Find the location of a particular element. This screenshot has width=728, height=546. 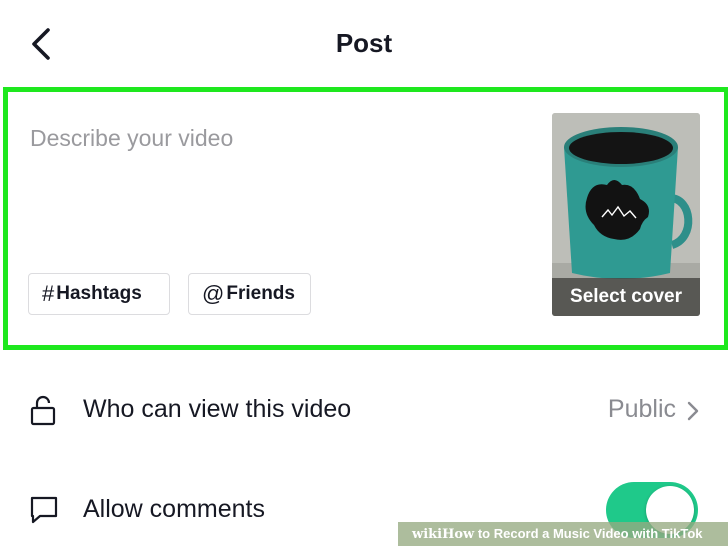

friends-button: @ Friends is located at coordinates (249, 294).